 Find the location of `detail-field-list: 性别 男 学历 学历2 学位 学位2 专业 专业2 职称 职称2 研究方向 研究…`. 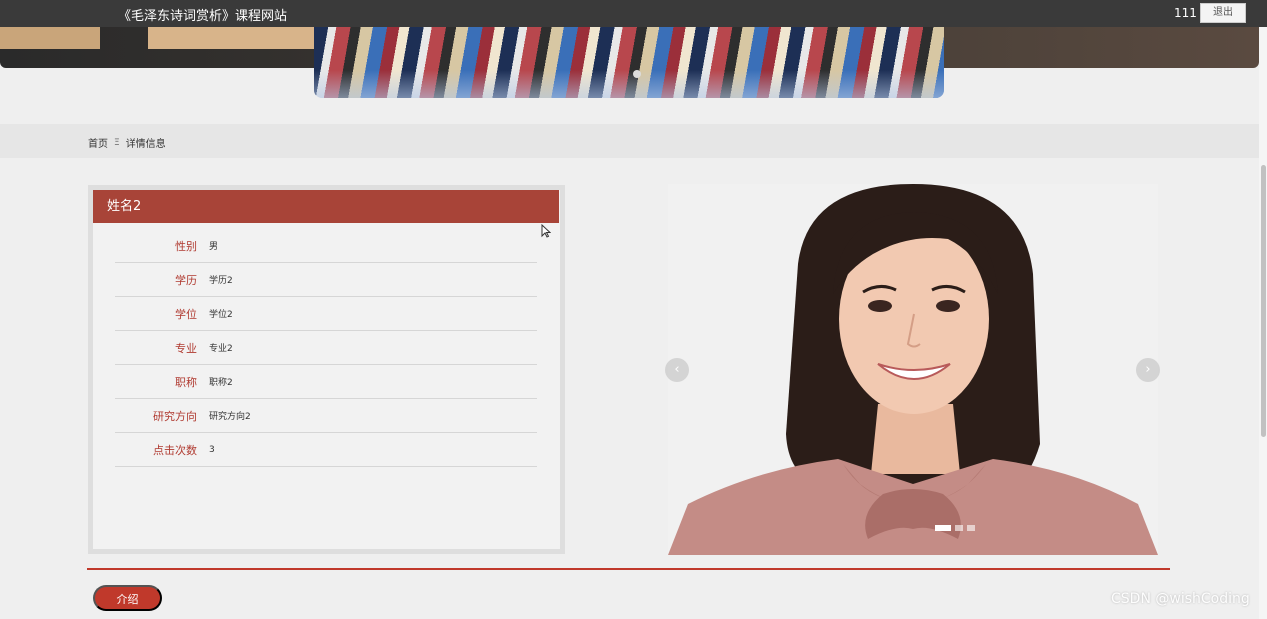

detail-field-list: 性别 男 学历 学历2 学位 学位2 专业 专业2 职称 职称2 研究方向 研究… is located at coordinates (326, 345).